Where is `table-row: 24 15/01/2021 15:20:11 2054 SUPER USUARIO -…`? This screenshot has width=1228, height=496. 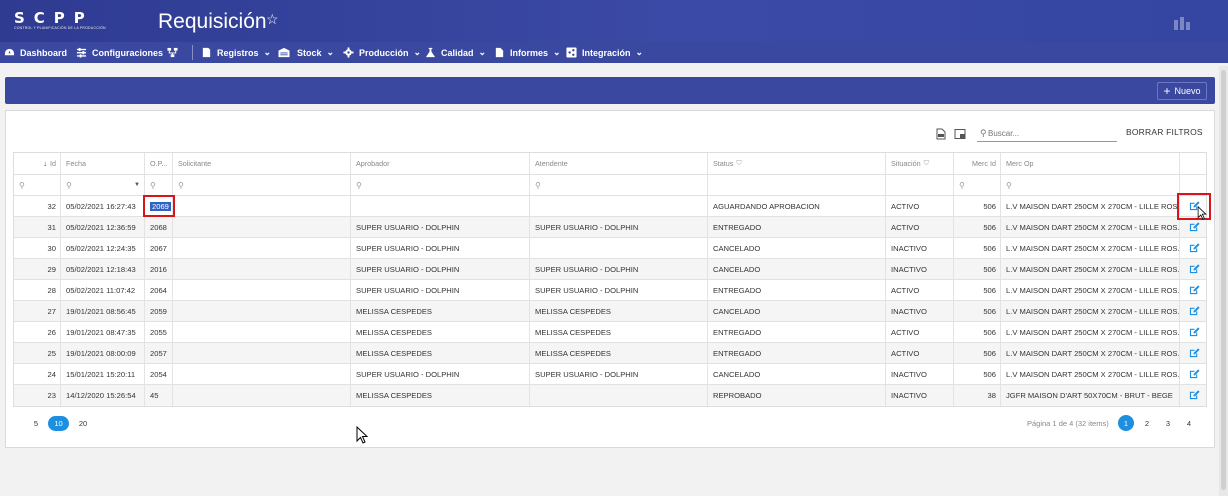 table-row: 24 15/01/2021 15:20:11 2054 SUPER USUARIO -… is located at coordinates (610, 374).